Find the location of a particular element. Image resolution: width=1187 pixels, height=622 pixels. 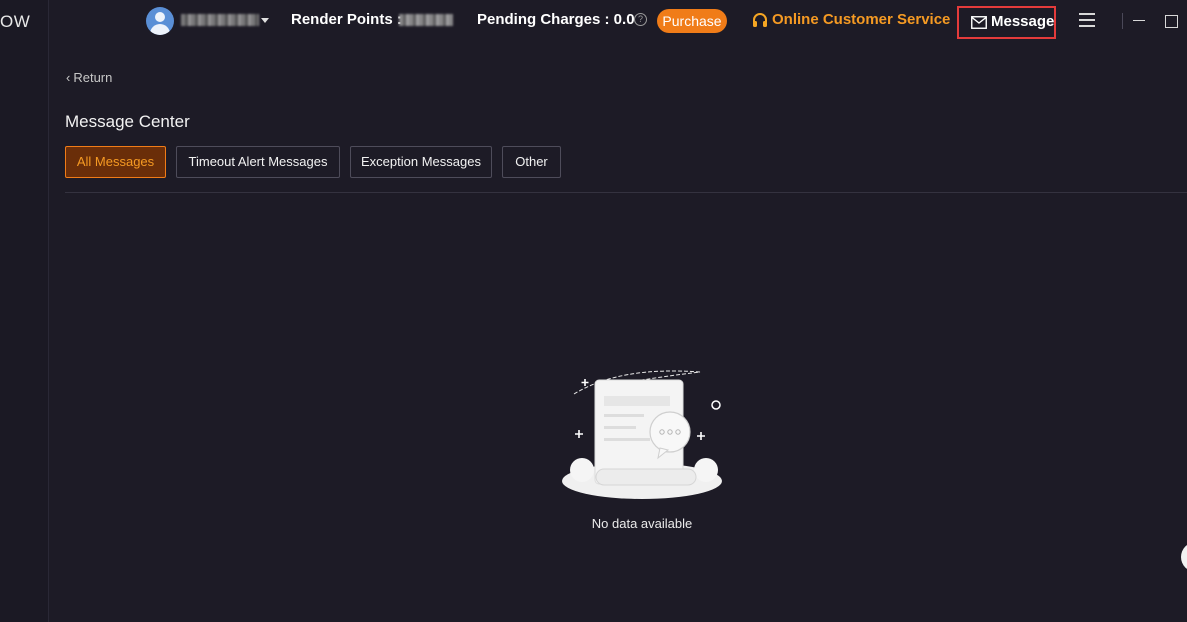

chevron-left-icon: ‹ is located at coordinates (68, 77).